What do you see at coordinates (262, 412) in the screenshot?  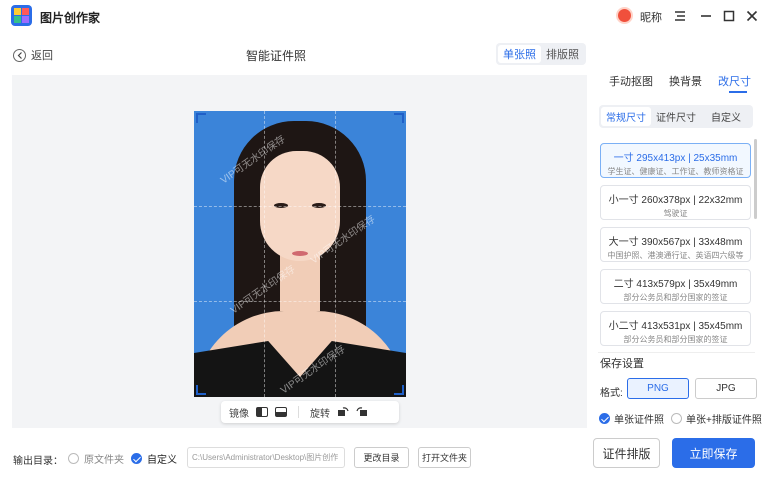 I see `mirror-horizontal-icon` at bounding box center [262, 412].